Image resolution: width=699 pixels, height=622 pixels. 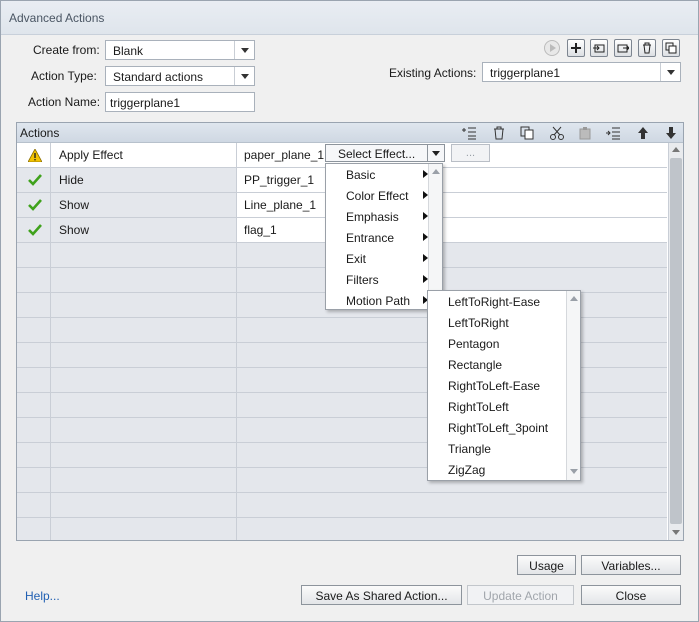 What do you see at coordinates (497, 322) in the screenshot?
I see `menu-item-lefttoright: LeftToRight` at bounding box center [497, 322].